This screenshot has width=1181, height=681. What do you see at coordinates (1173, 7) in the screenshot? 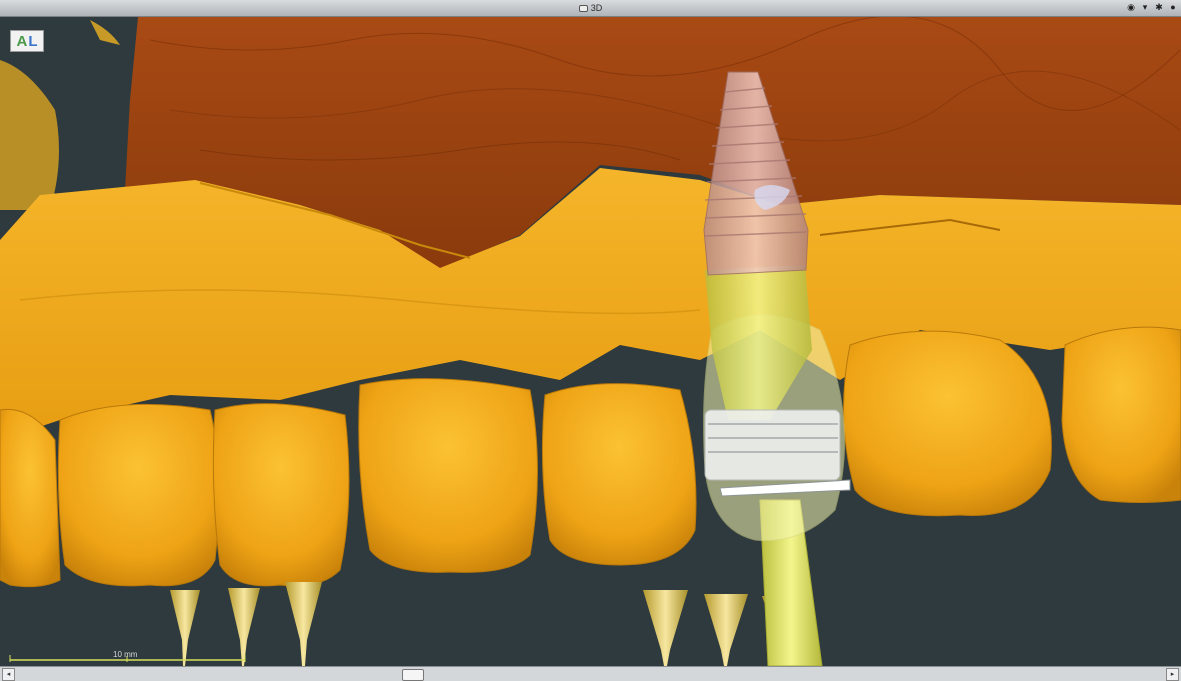
I see `close-icon: ●` at bounding box center [1173, 7].